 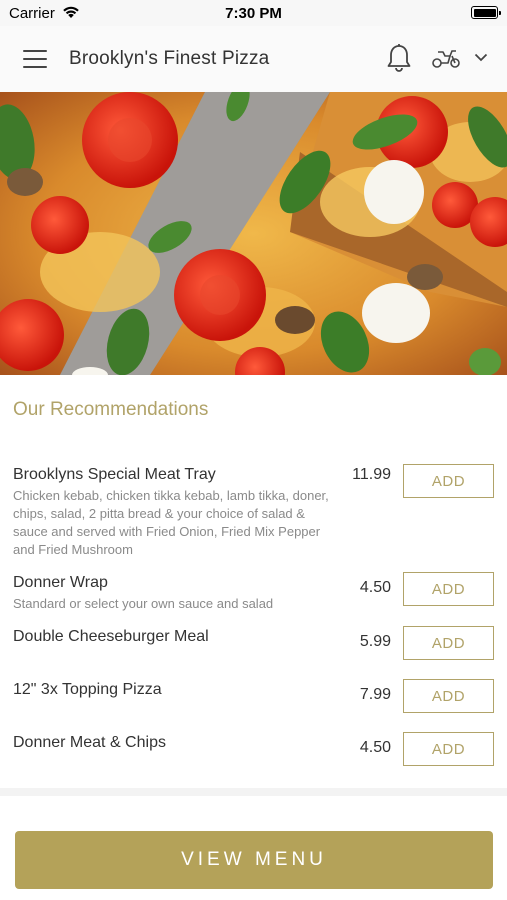 What do you see at coordinates (89, 742) in the screenshot?
I see `item-name: Donner Meat & Chips` at bounding box center [89, 742].